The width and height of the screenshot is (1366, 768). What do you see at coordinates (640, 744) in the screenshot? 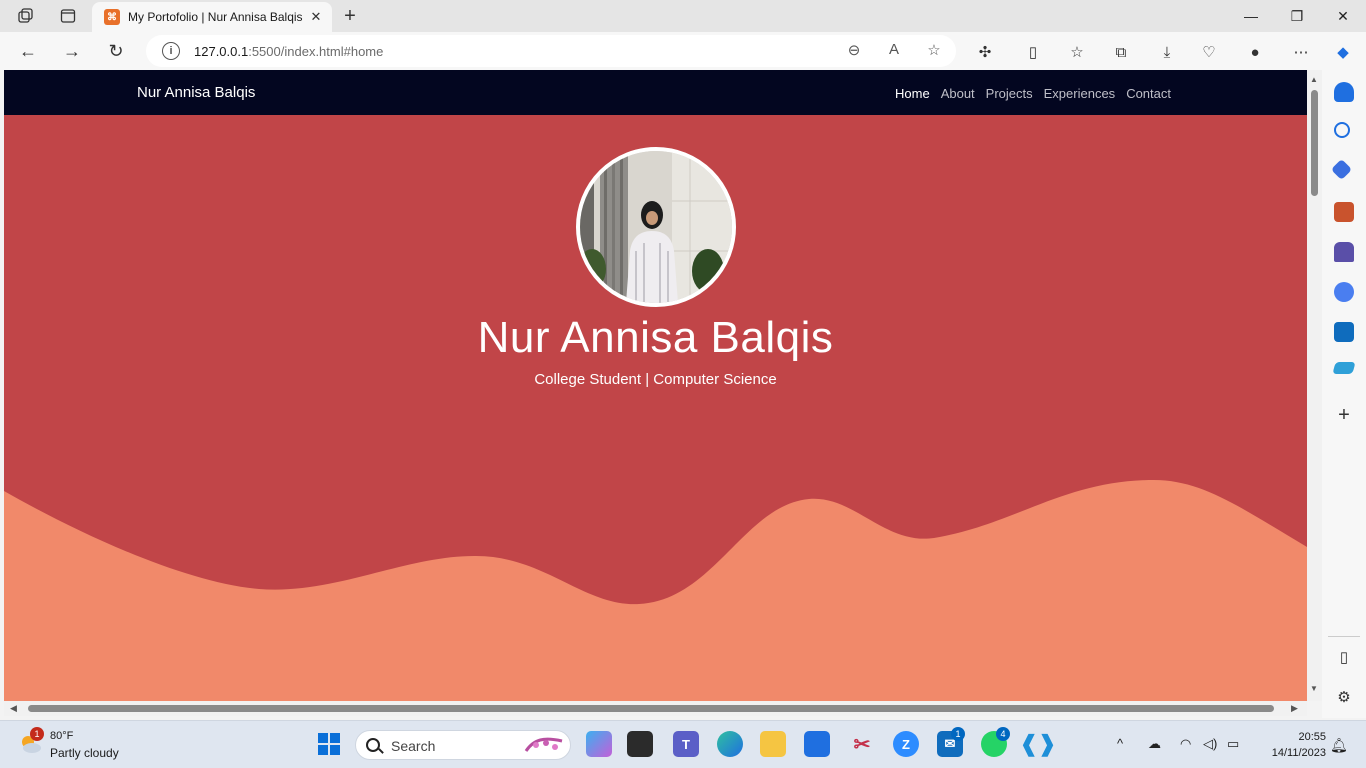
I see `task-view-icon` at bounding box center [640, 744].